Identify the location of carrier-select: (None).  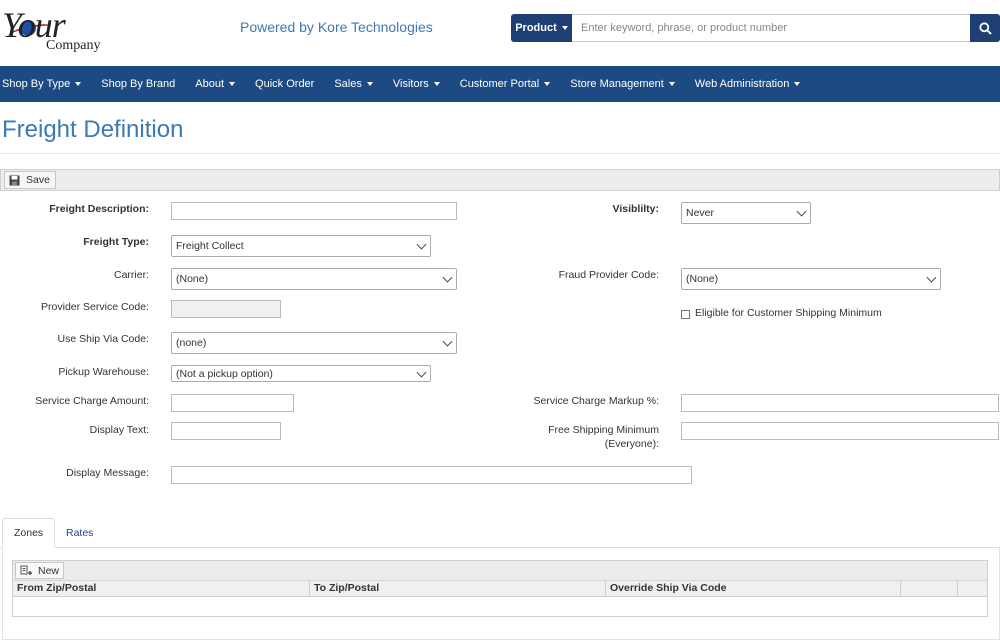
(314, 279).